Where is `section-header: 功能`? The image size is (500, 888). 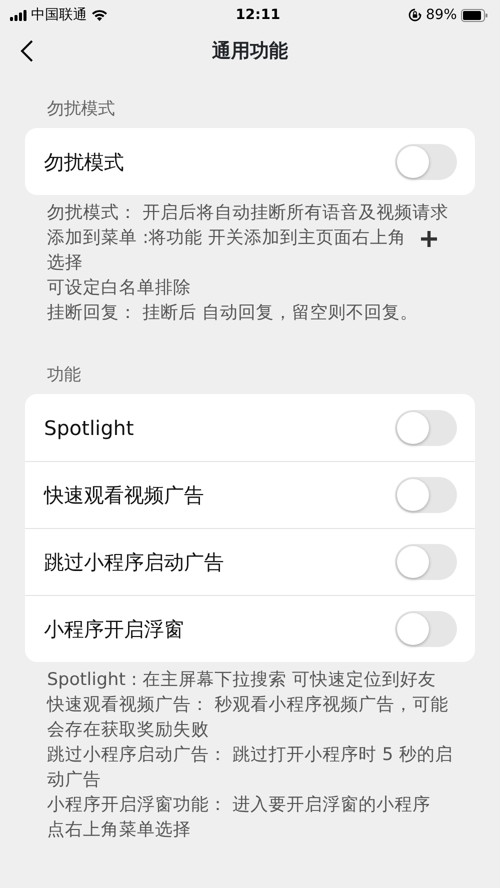
section-header: 功能 is located at coordinates (64, 375).